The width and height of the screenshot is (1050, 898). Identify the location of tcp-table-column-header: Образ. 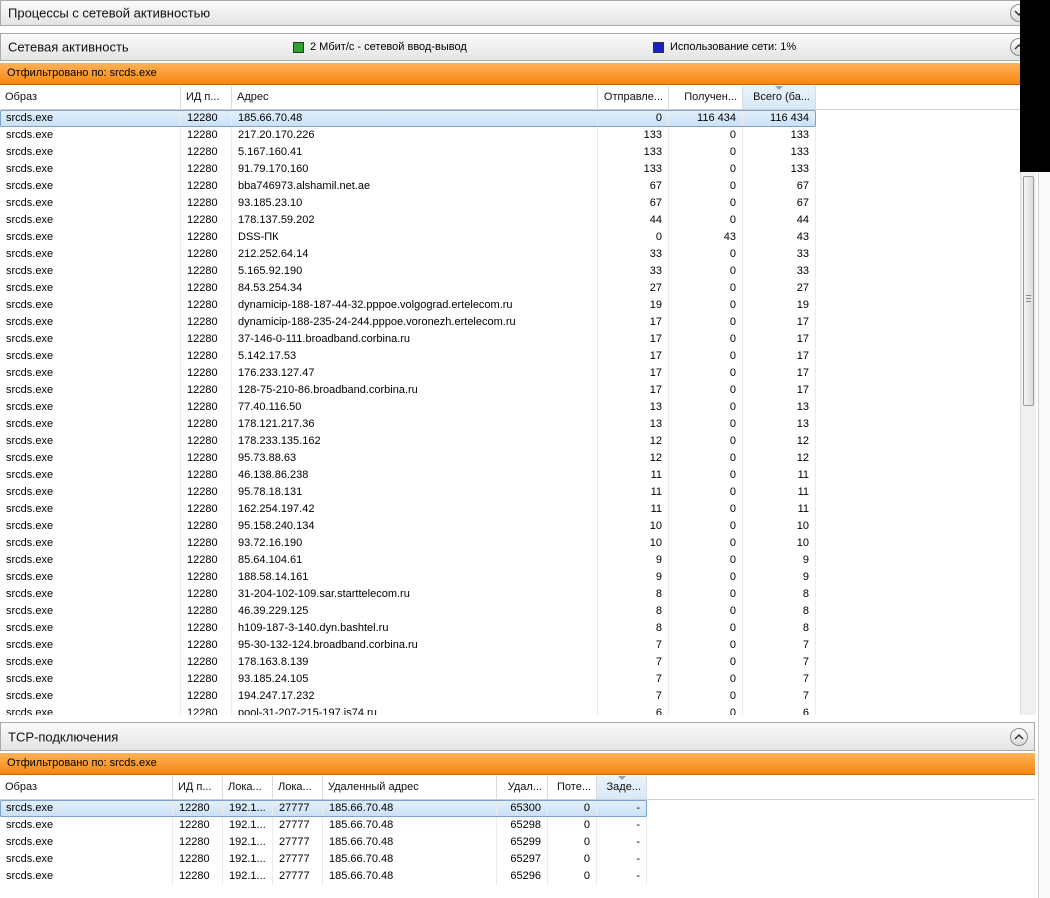
(86, 787).